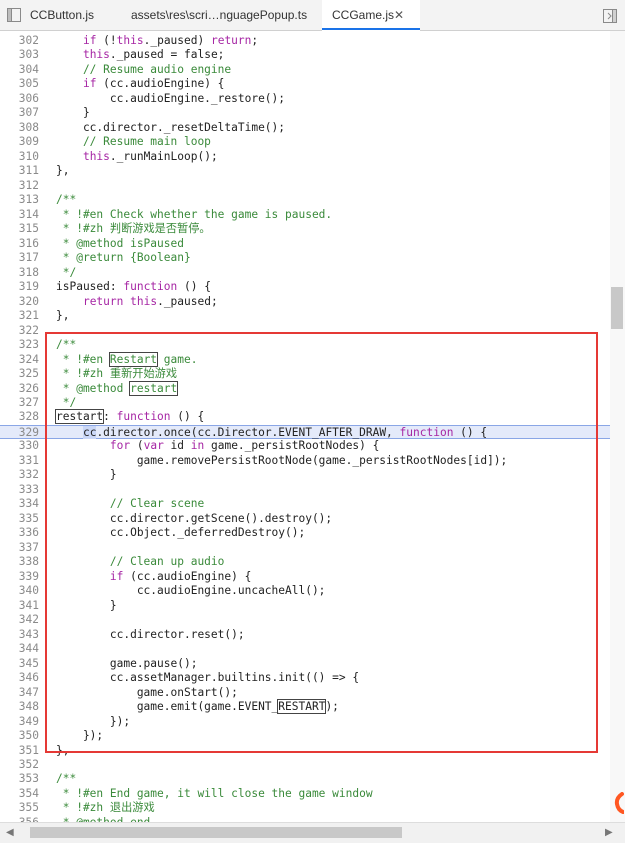 This screenshot has height=843, width=625. What do you see at coordinates (140, 562) in the screenshot?
I see `code-text: // Clean up audio` at bounding box center [140, 562].